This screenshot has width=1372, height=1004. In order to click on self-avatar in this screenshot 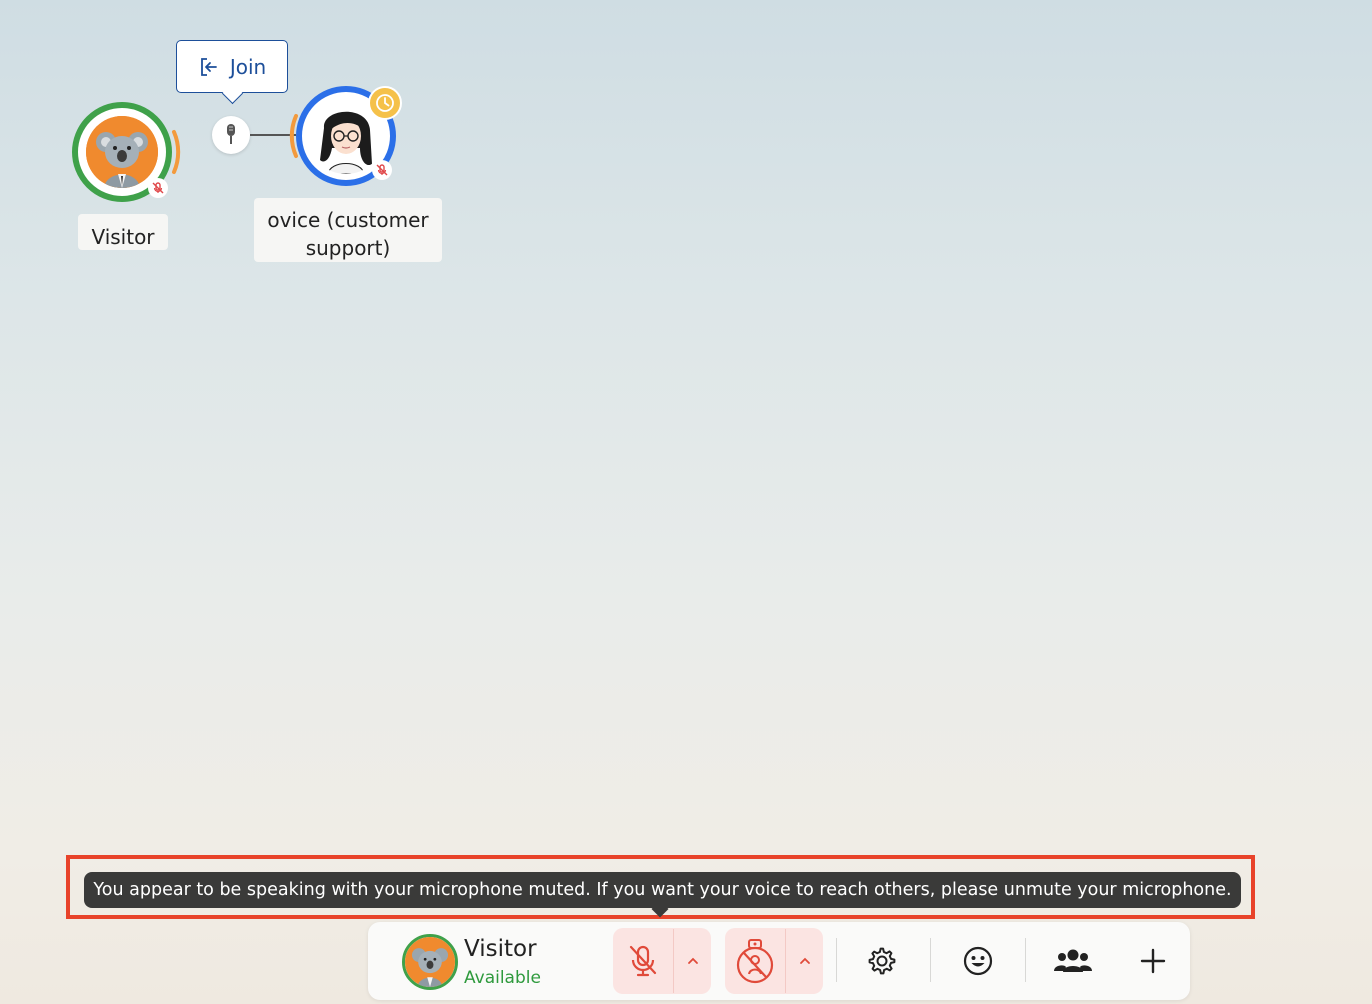, I will do `click(430, 962)`.